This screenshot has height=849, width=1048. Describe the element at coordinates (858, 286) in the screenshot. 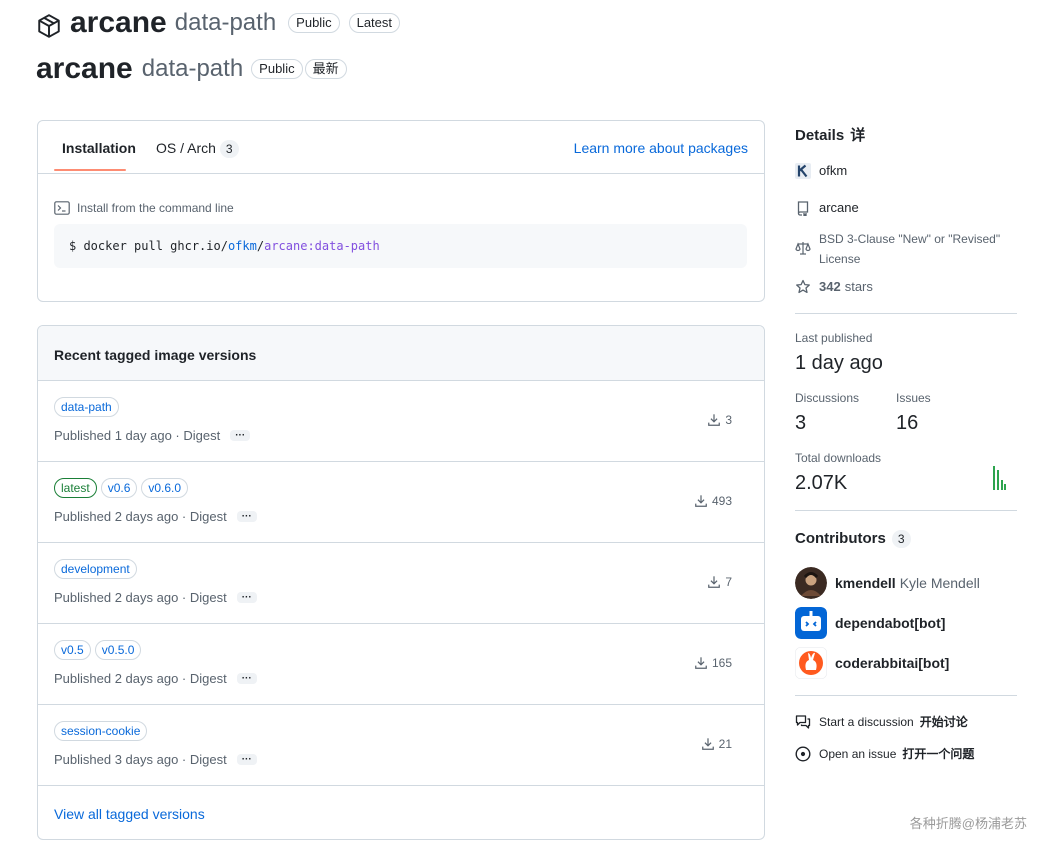

I see `stars-label: stars` at that location.